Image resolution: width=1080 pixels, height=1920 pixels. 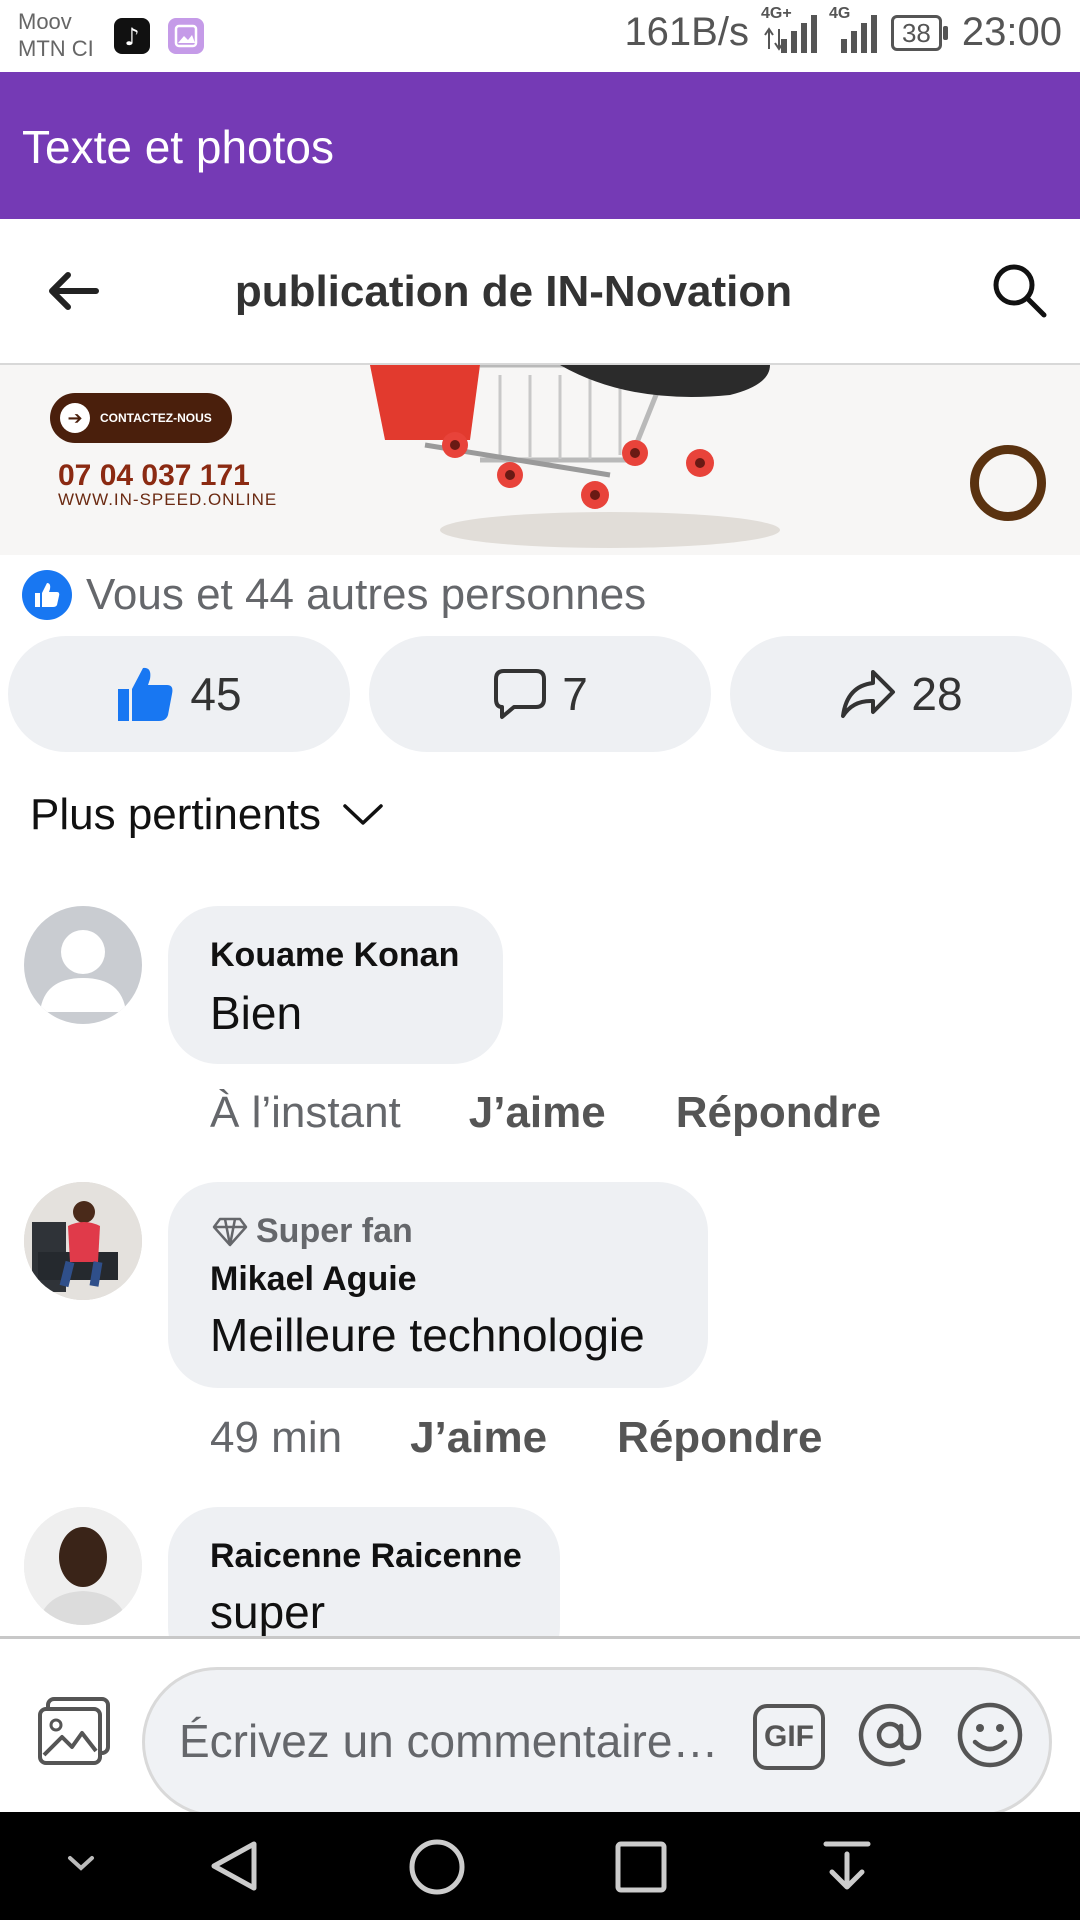 I want to click on shopping-cart-image, so click(x=560, y=460).